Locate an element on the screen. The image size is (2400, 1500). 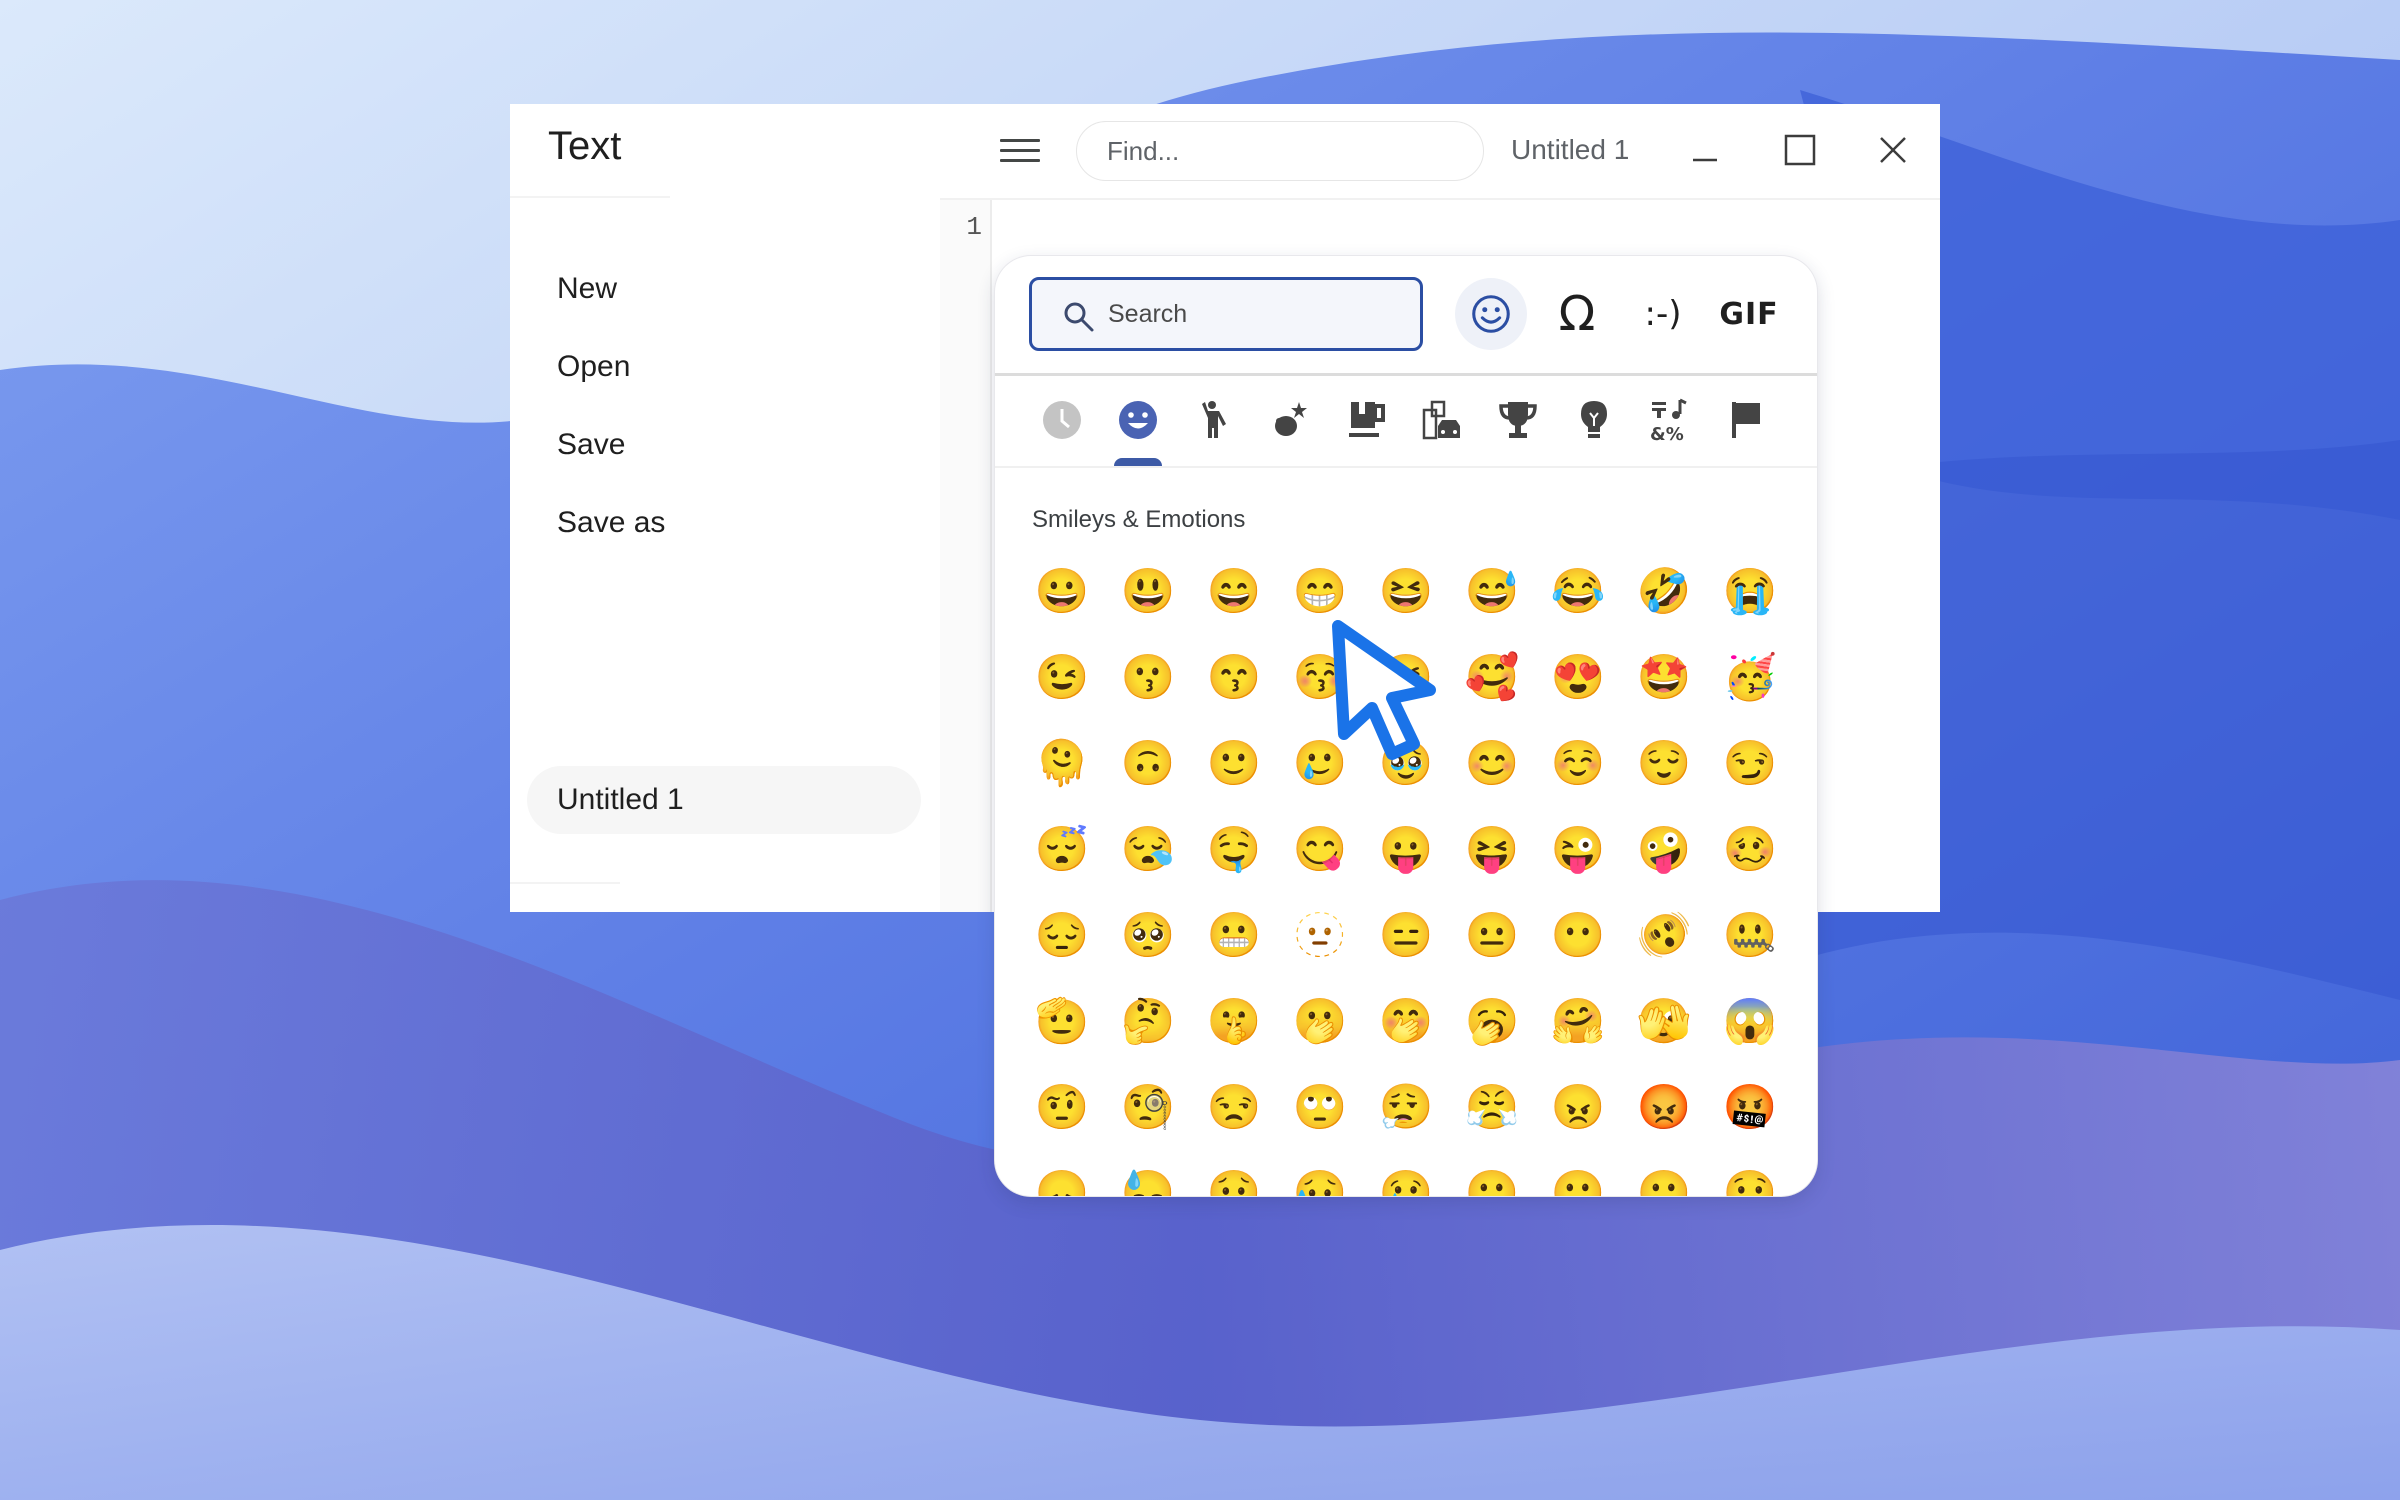
emoji-item: 😒 is located at coordinates (1234, 1108).